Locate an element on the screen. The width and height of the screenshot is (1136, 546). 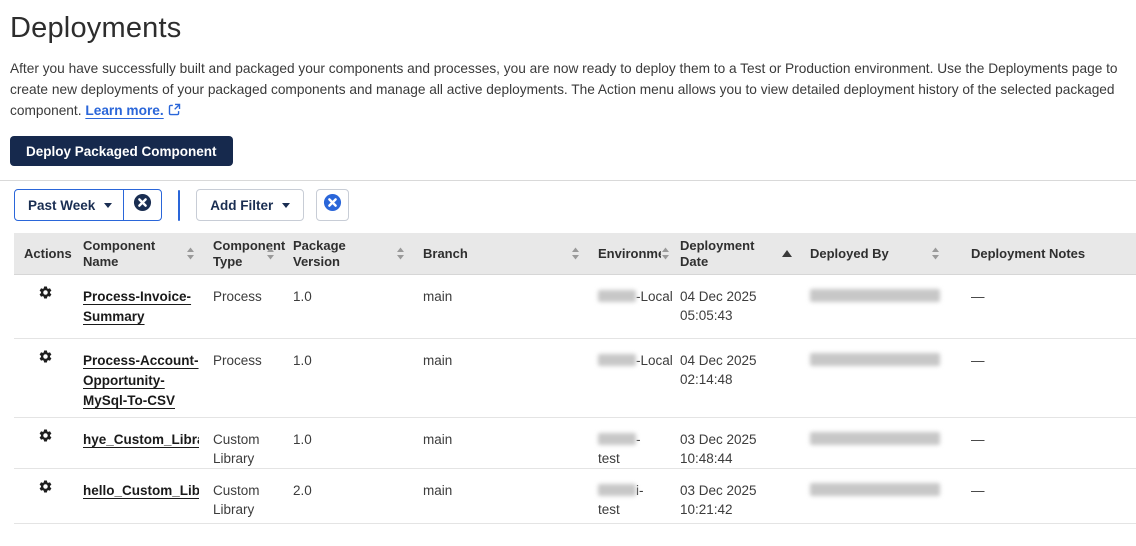
column-label: Actions is located at coordinates (48, 253).